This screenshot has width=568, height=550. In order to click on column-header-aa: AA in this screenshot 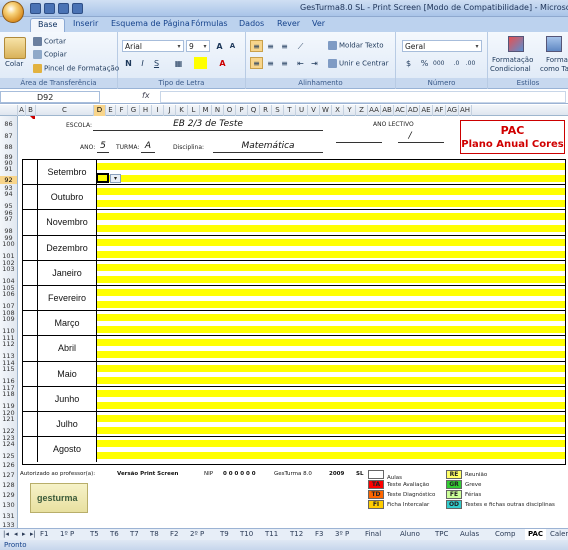, I will do `click(374, 110)`.